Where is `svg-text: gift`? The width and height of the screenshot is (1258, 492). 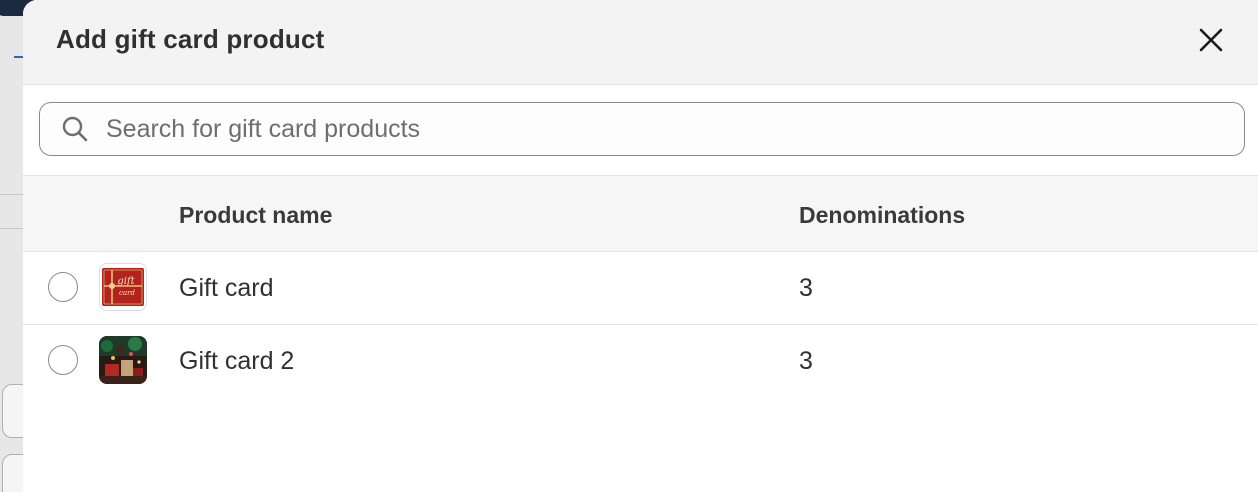 svg-text: gift is located at coordinates (126, 281).